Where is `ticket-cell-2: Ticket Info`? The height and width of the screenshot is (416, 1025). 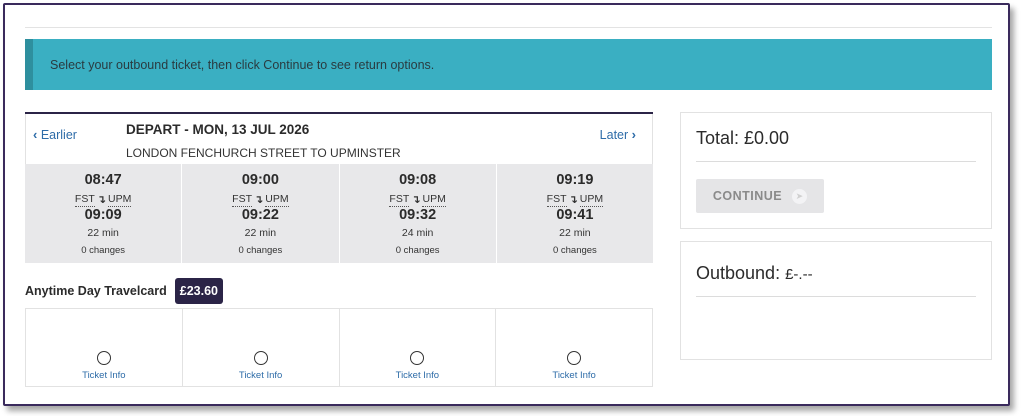 ticket-cell-2: Ticket Info is located at coordinates (261, 347).